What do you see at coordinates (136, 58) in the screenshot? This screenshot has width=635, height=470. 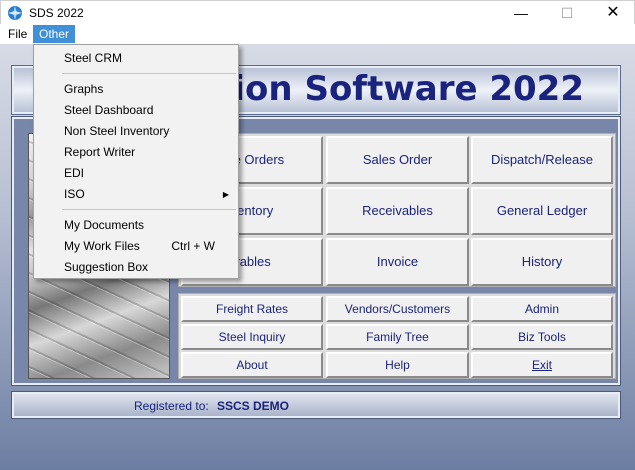 I see `menu-item-steel-crm: Steel CRM` at bounding box center [136, 58].